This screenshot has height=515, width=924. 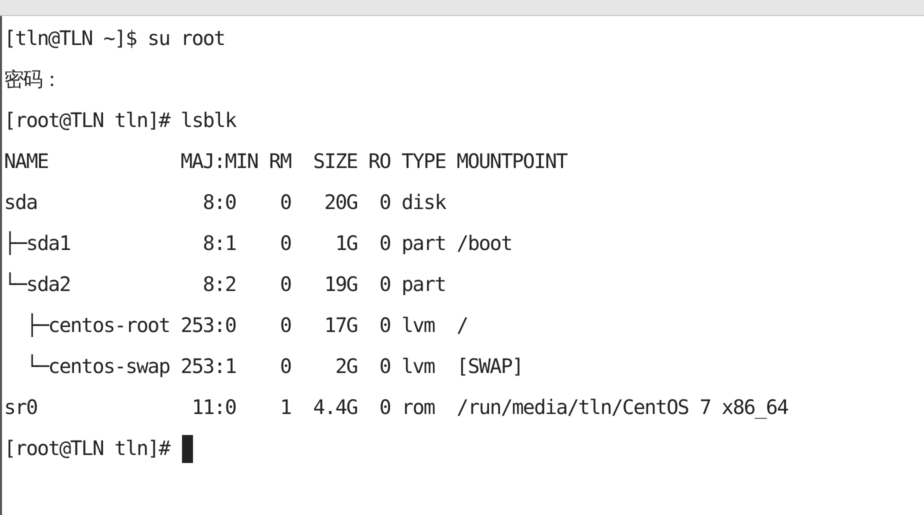 I want to click on terminal-line: NAME MAJ:MIN RM SIZE RO TYPE MOUNTPOINT, so click(x=286, y=161).